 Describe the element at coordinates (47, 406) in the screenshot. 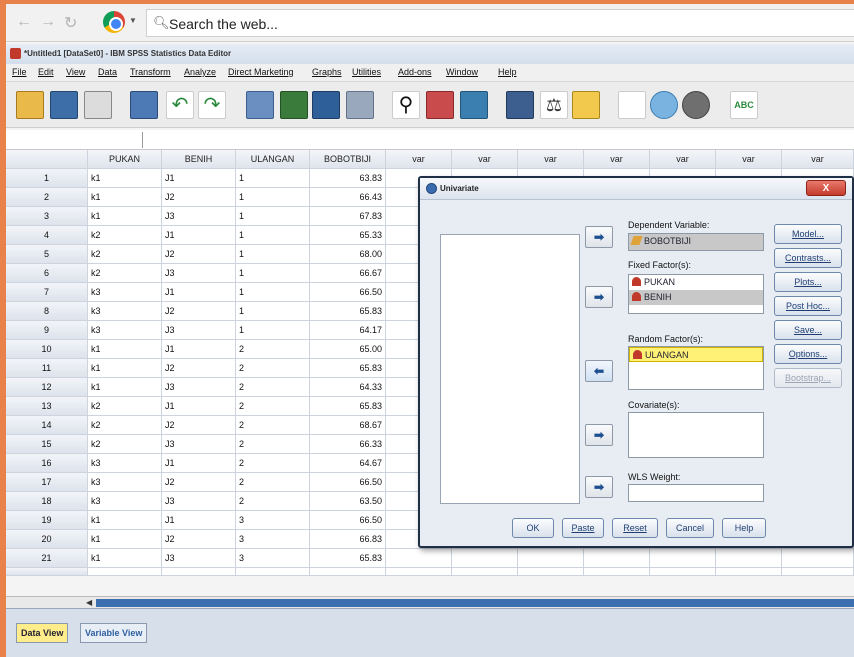

I see `row-number: 13` at that location.